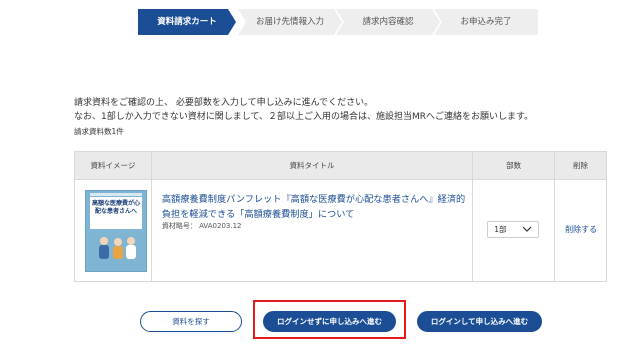 The image size is (640, 360). I want to click on delete-link: 削除する, so click(581, 229).